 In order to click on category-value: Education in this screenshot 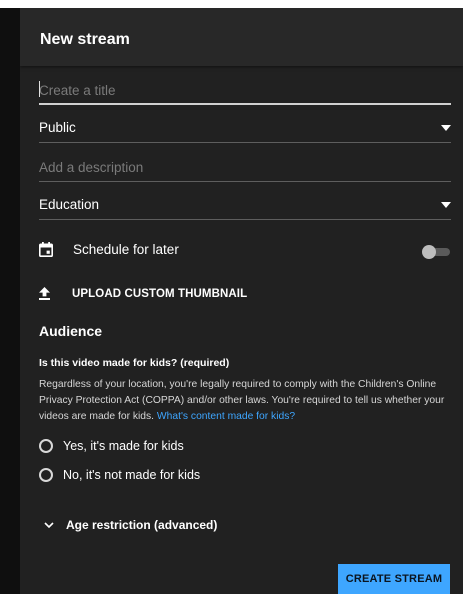, I will do `click(69, 204)`.